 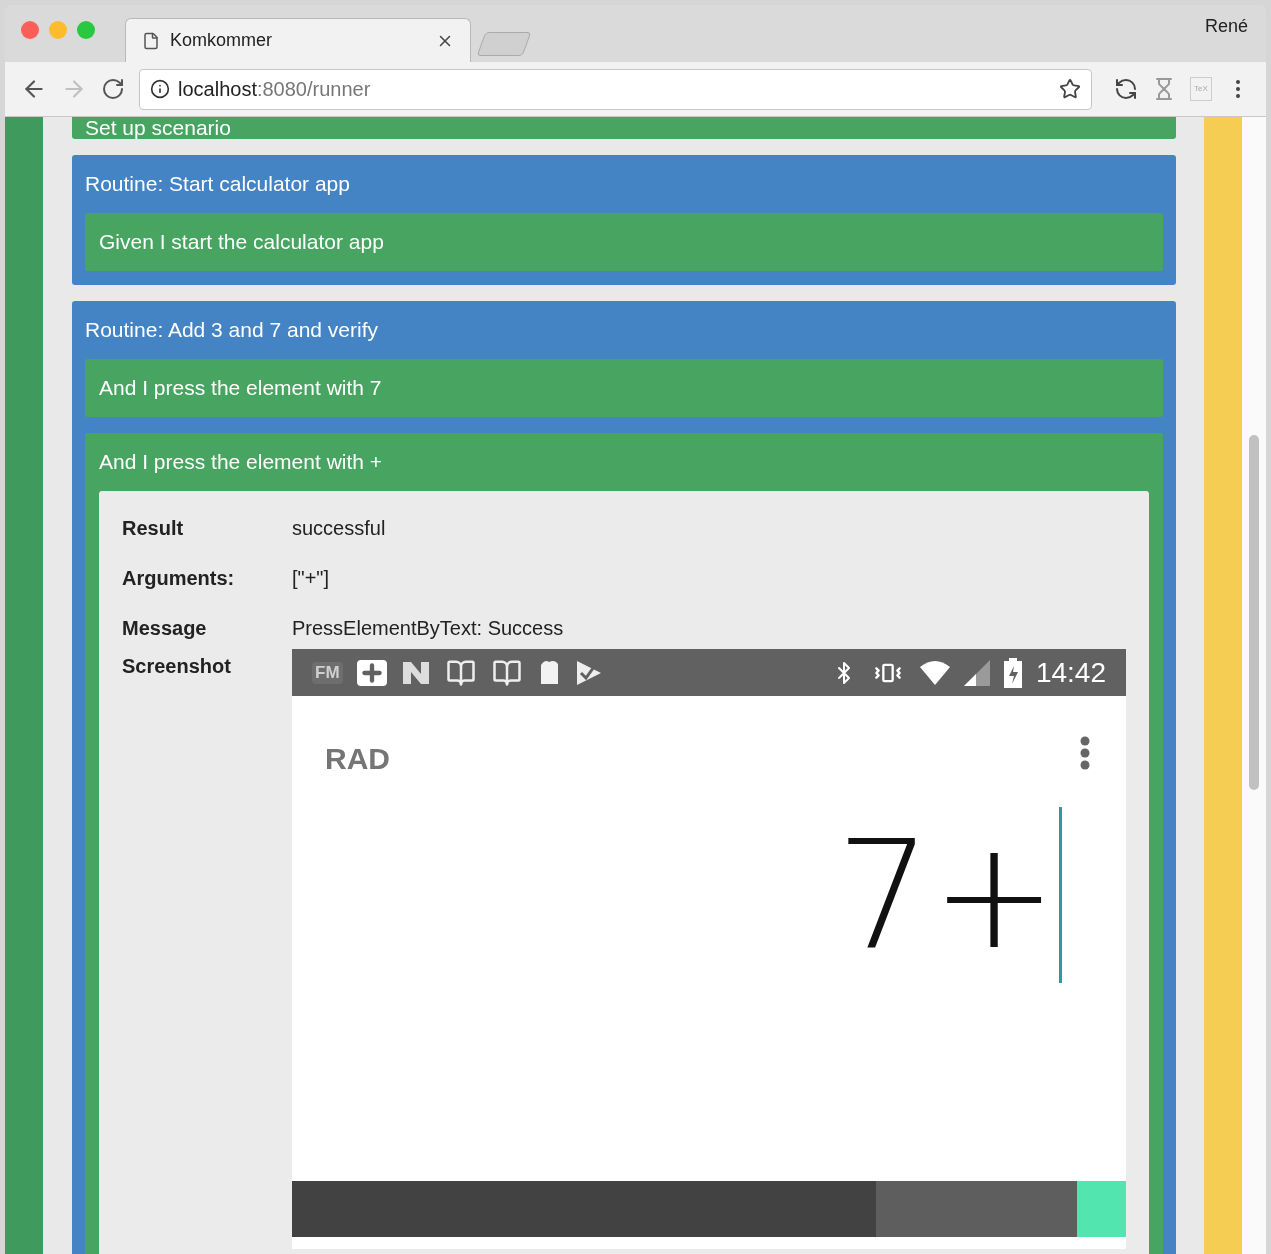 What do you see at coordinates (310, 578) in the screenshot?
I see `detail-value: ["+"]` at bounding box center [310, 578].